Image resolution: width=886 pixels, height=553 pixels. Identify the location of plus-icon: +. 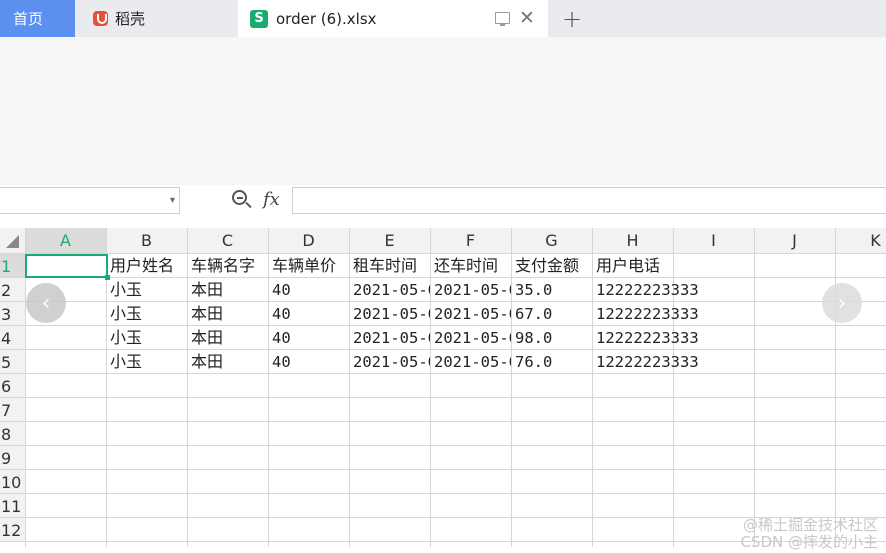
(572, 18).